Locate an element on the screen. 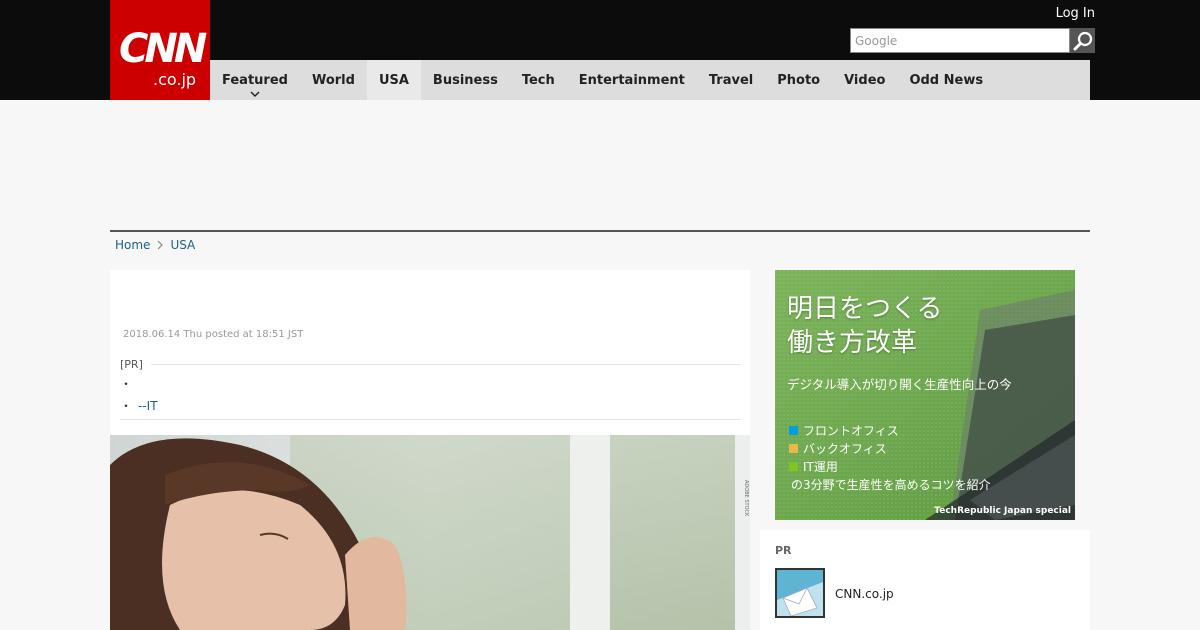 This screenshot has height=630, width=1200. search-button is located at coordinates (1082, 40).